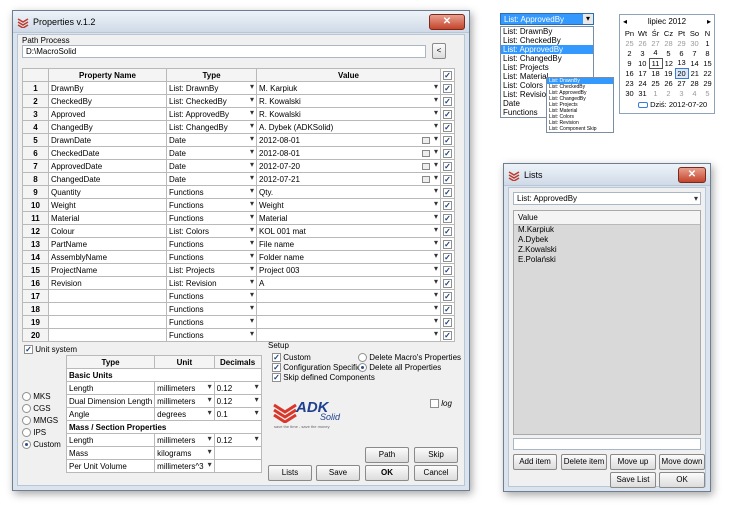  I want to click on calendar-day: 20, so click(681, 73).